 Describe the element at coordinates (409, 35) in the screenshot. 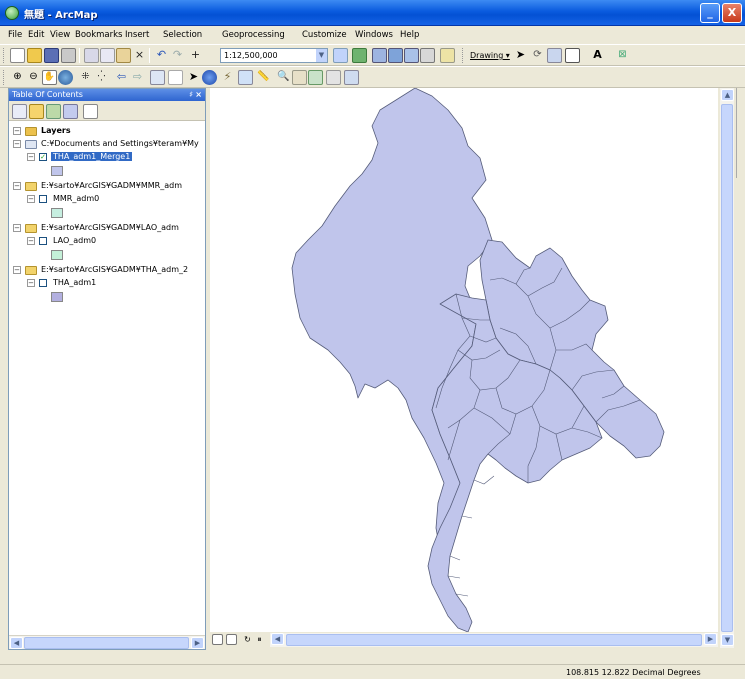

I see `menu-help: Help` at that location.